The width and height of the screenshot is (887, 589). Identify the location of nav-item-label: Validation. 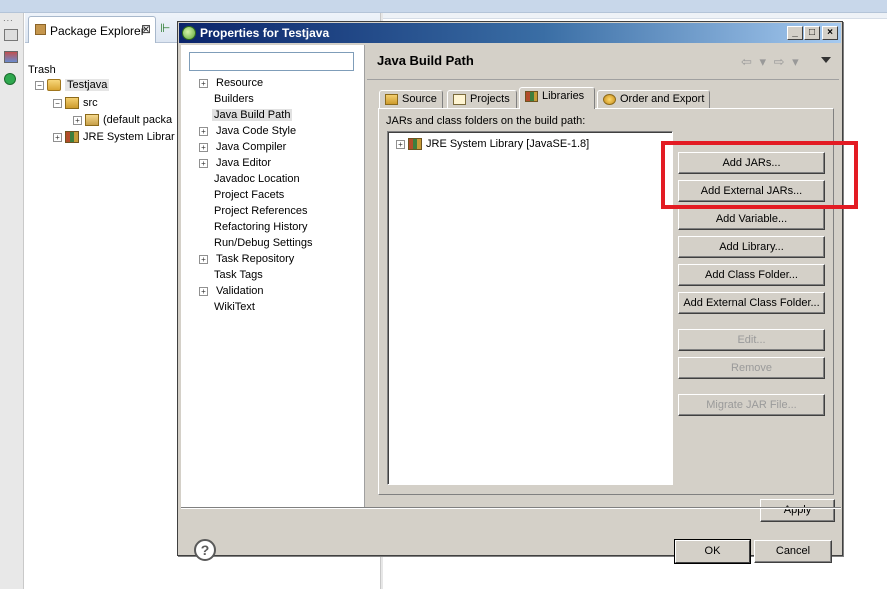
(240, 291).